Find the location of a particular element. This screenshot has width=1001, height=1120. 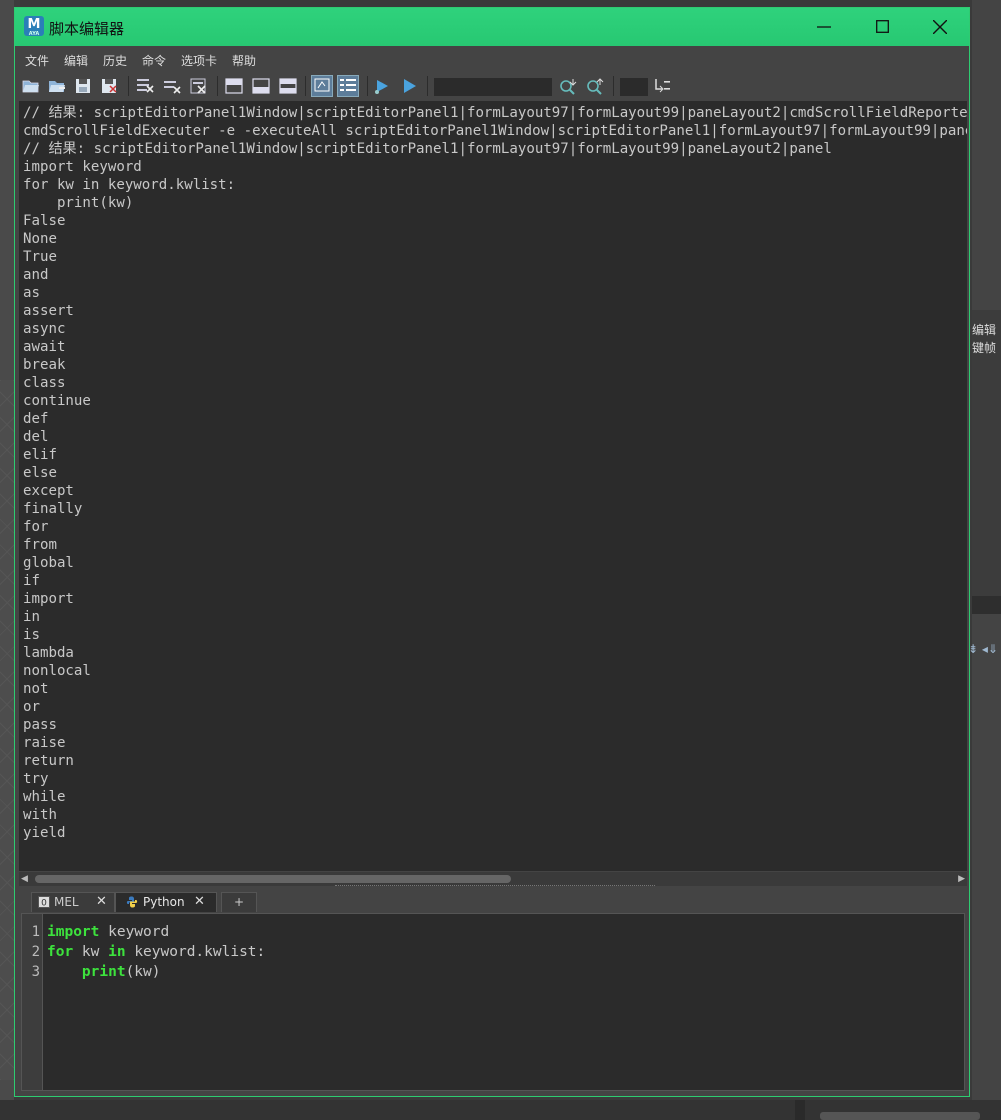

horizontal-scrollbar: ◀ ▶ is located at coordinates (493, 879).